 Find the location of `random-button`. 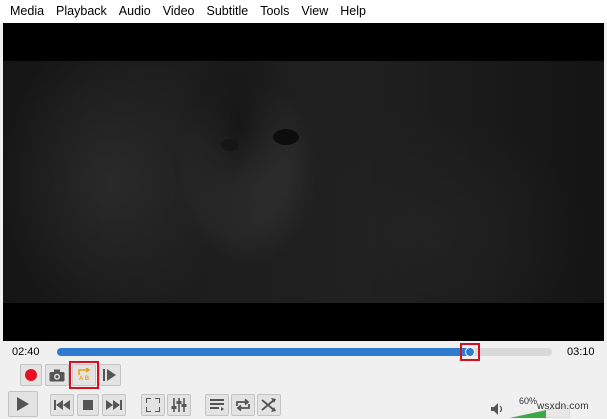

random-button is located at coordinates (269, 405).